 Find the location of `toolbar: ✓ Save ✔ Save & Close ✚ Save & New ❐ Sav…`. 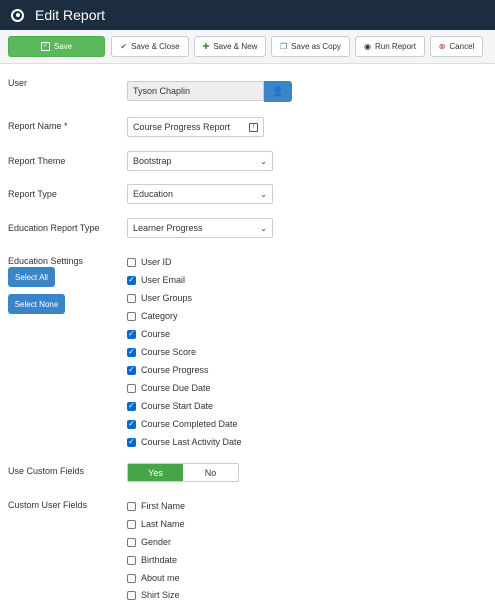

toolbar: ✓ Save ✔ Save & Close ✚ Save & New ❐ Sav… is located at coordinates (247, 47).